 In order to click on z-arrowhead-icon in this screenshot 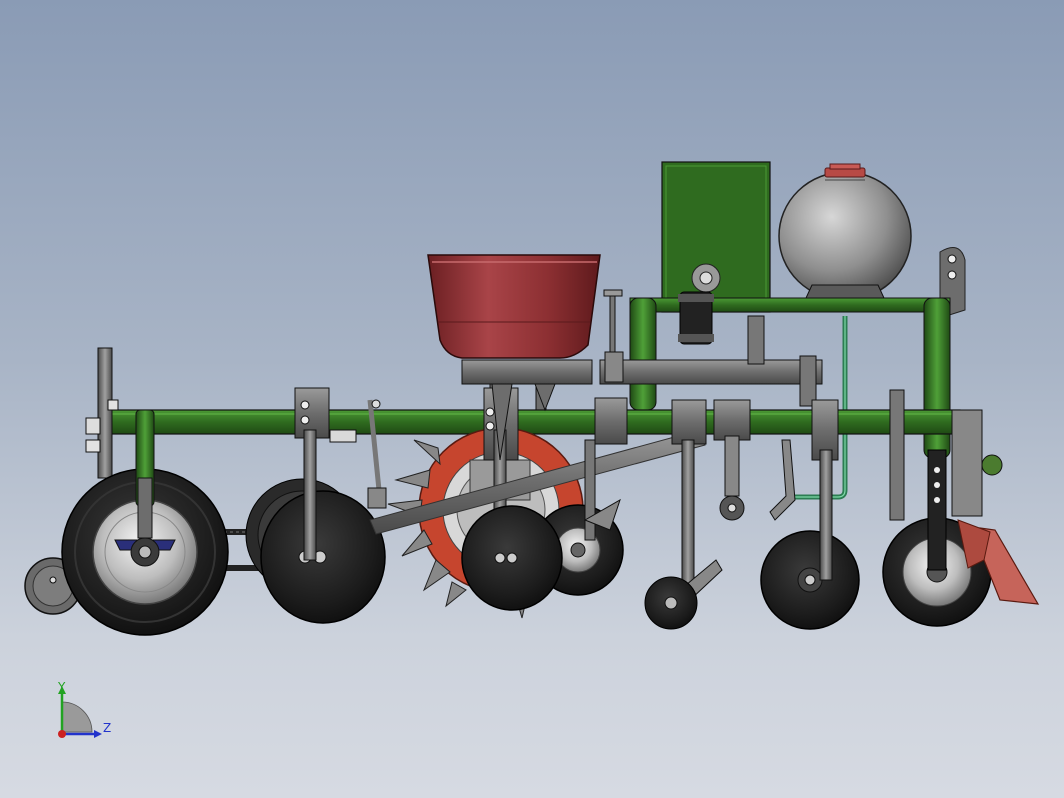, I will do `click(98, 734)`.